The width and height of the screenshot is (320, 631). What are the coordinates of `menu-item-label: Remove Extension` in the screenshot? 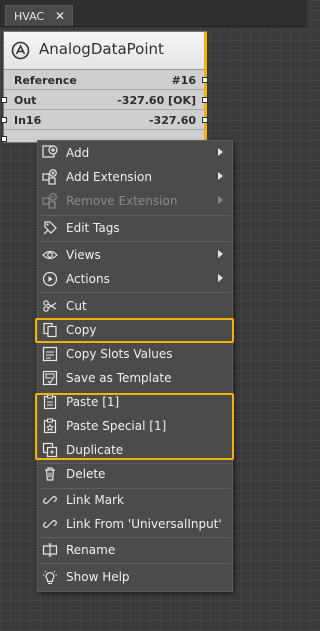 It's located at (122, 201).